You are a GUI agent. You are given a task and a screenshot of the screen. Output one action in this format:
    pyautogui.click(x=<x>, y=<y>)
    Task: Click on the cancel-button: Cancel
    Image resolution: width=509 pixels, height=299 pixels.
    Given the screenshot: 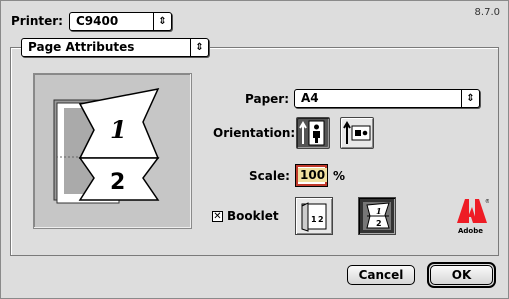 What is the action you would take?
    pyautogui.click(x=381, y=275)
    